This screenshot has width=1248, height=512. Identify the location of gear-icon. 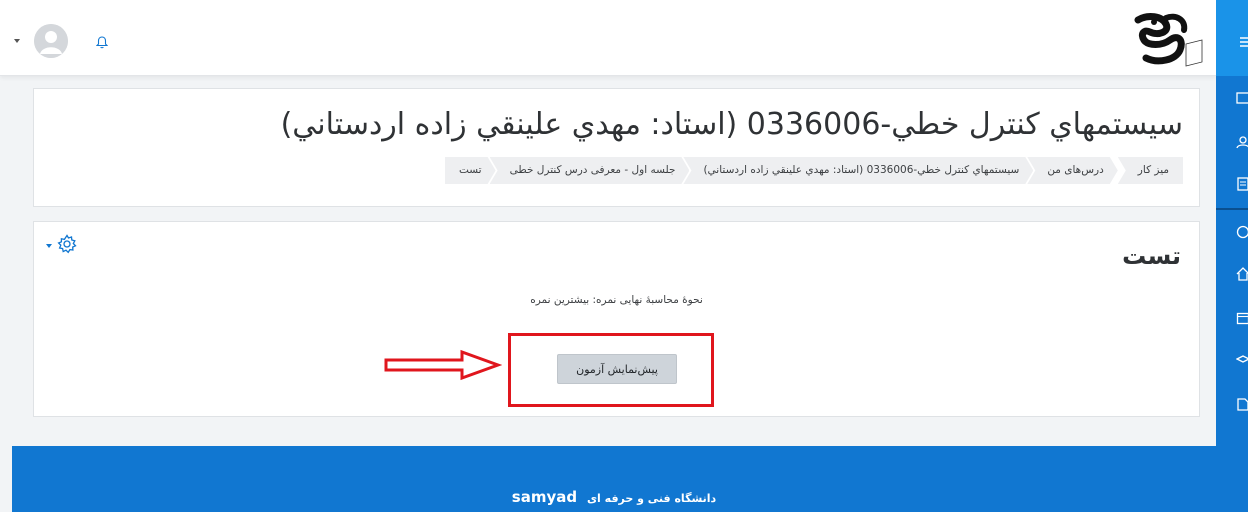
(67, 246).